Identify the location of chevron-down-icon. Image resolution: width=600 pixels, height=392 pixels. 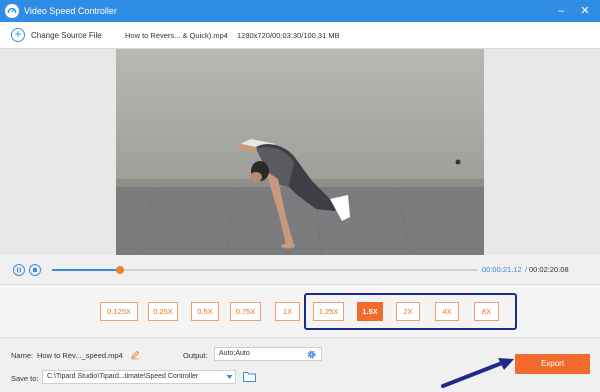
(229, 377).